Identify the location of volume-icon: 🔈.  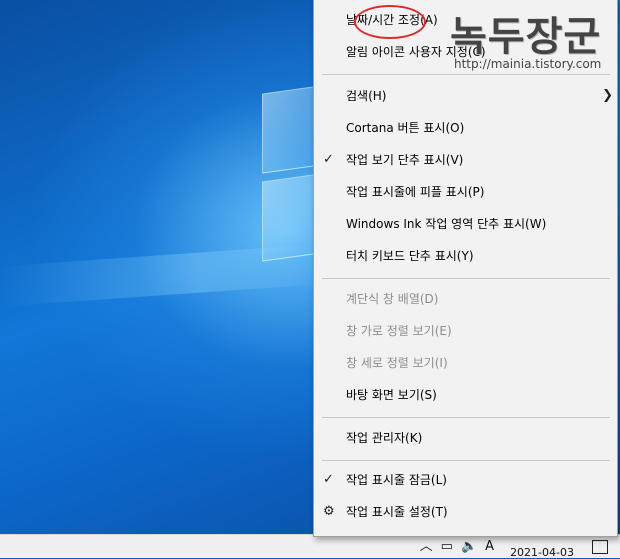
(469, 546).